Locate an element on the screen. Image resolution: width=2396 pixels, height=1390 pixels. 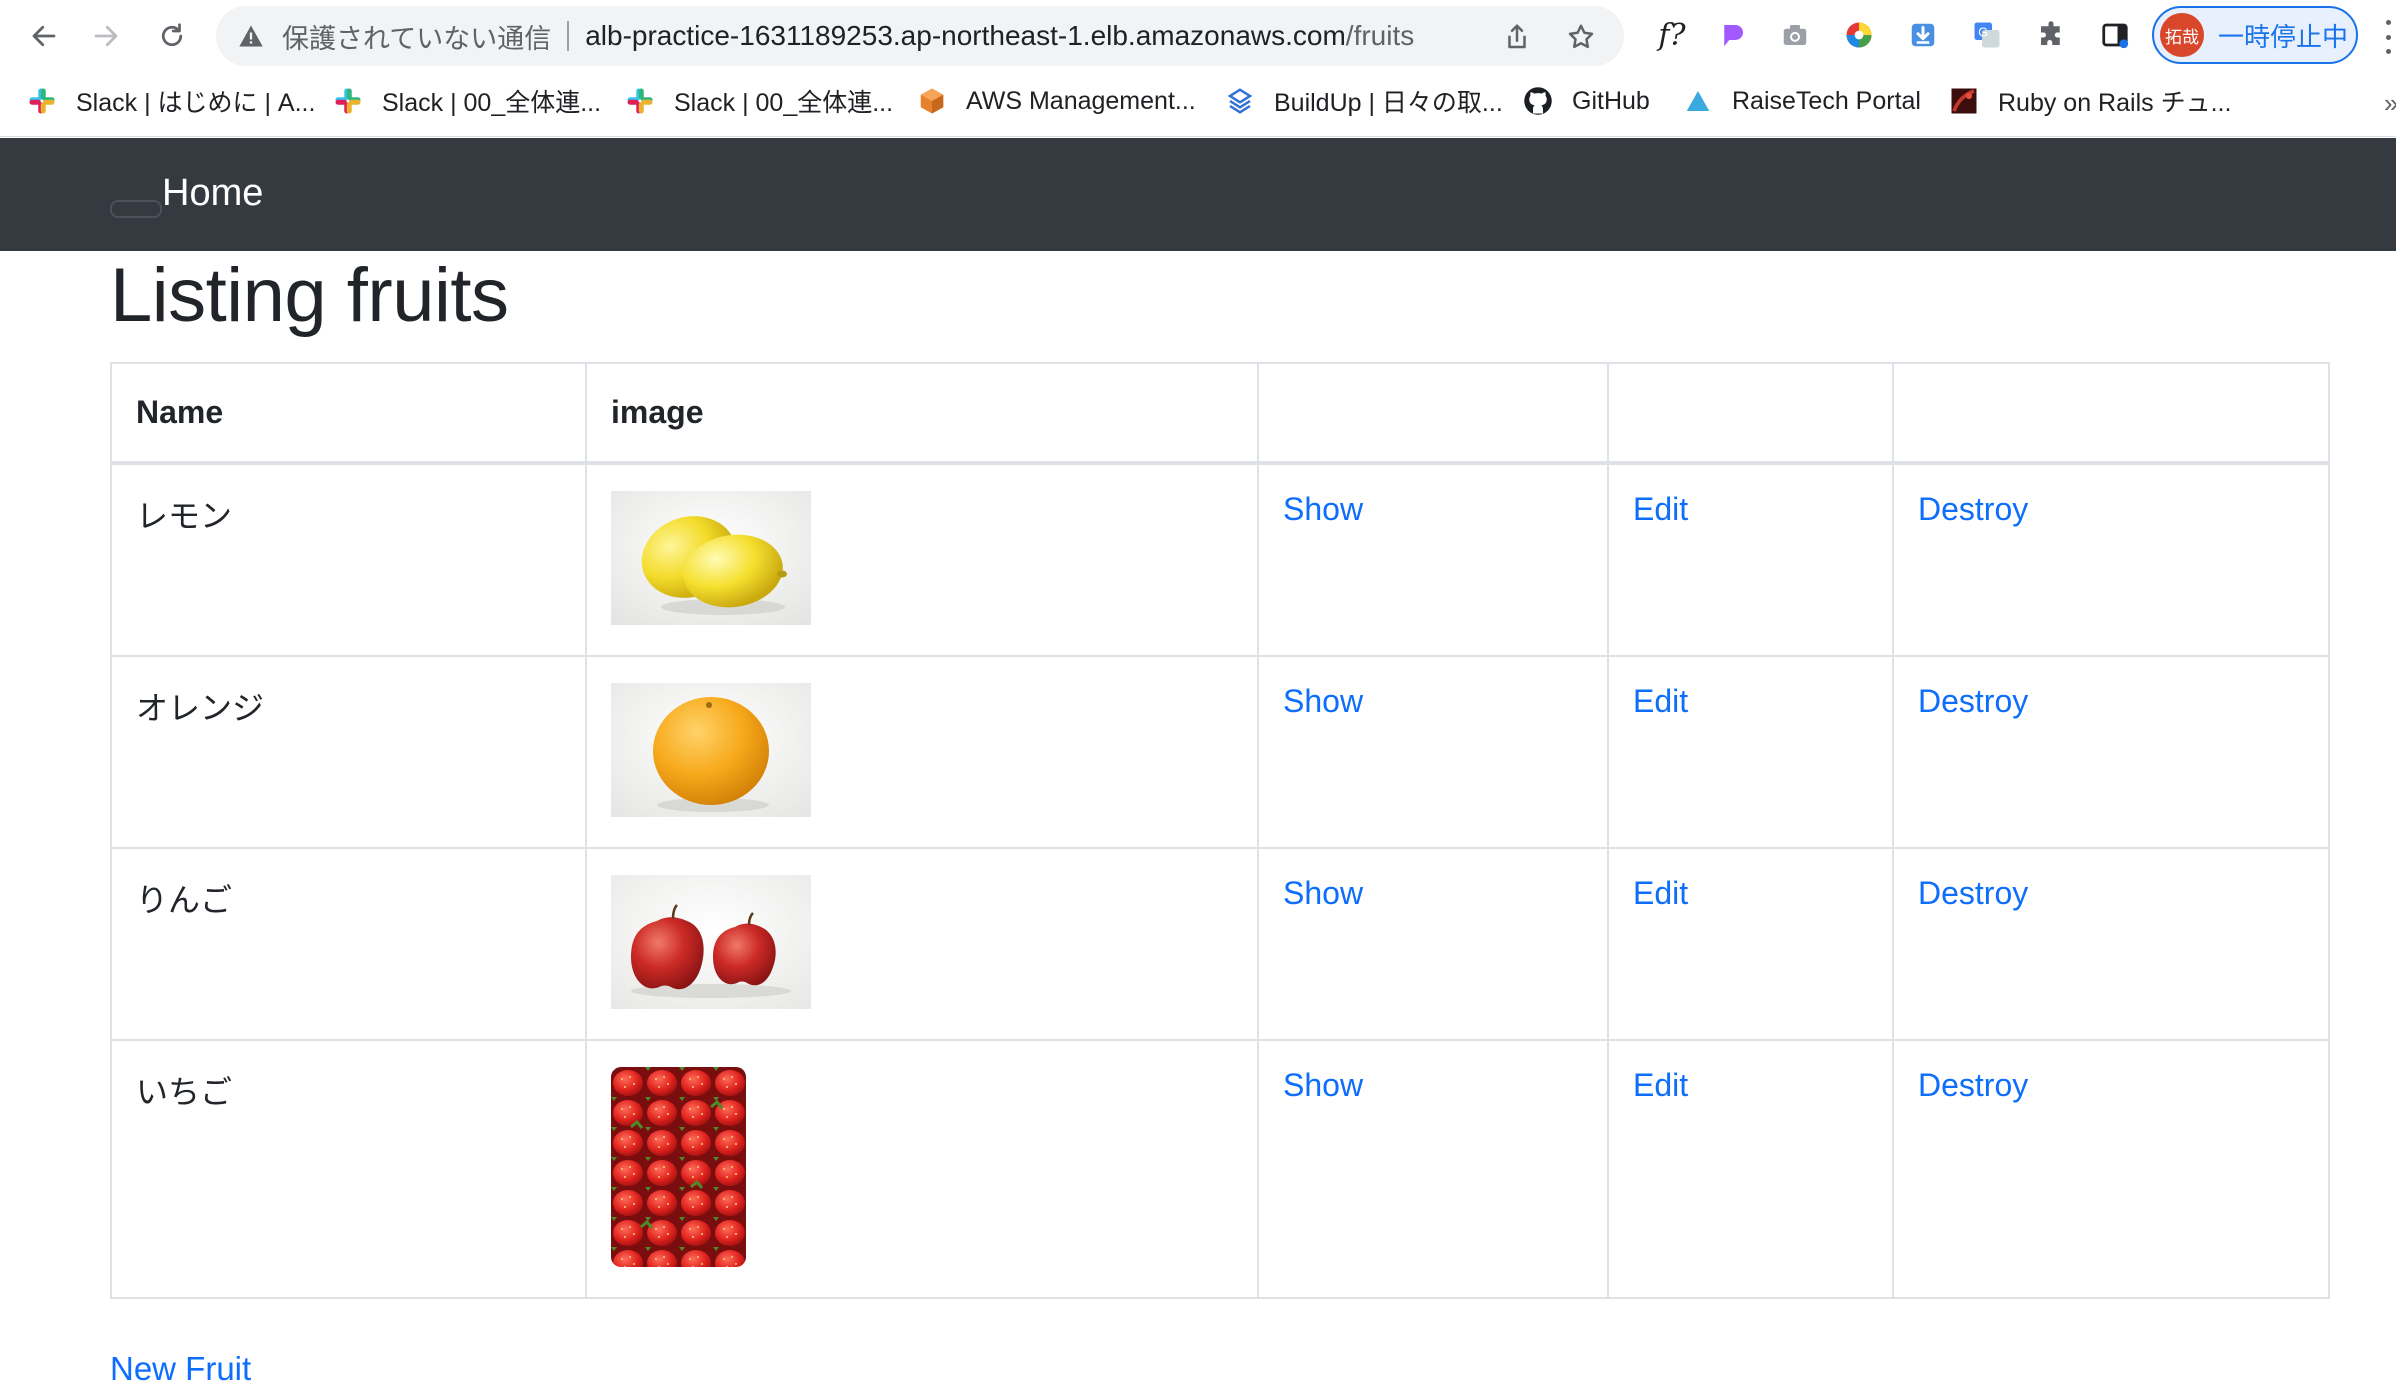
orange-image is located at coordinates (711, 750).